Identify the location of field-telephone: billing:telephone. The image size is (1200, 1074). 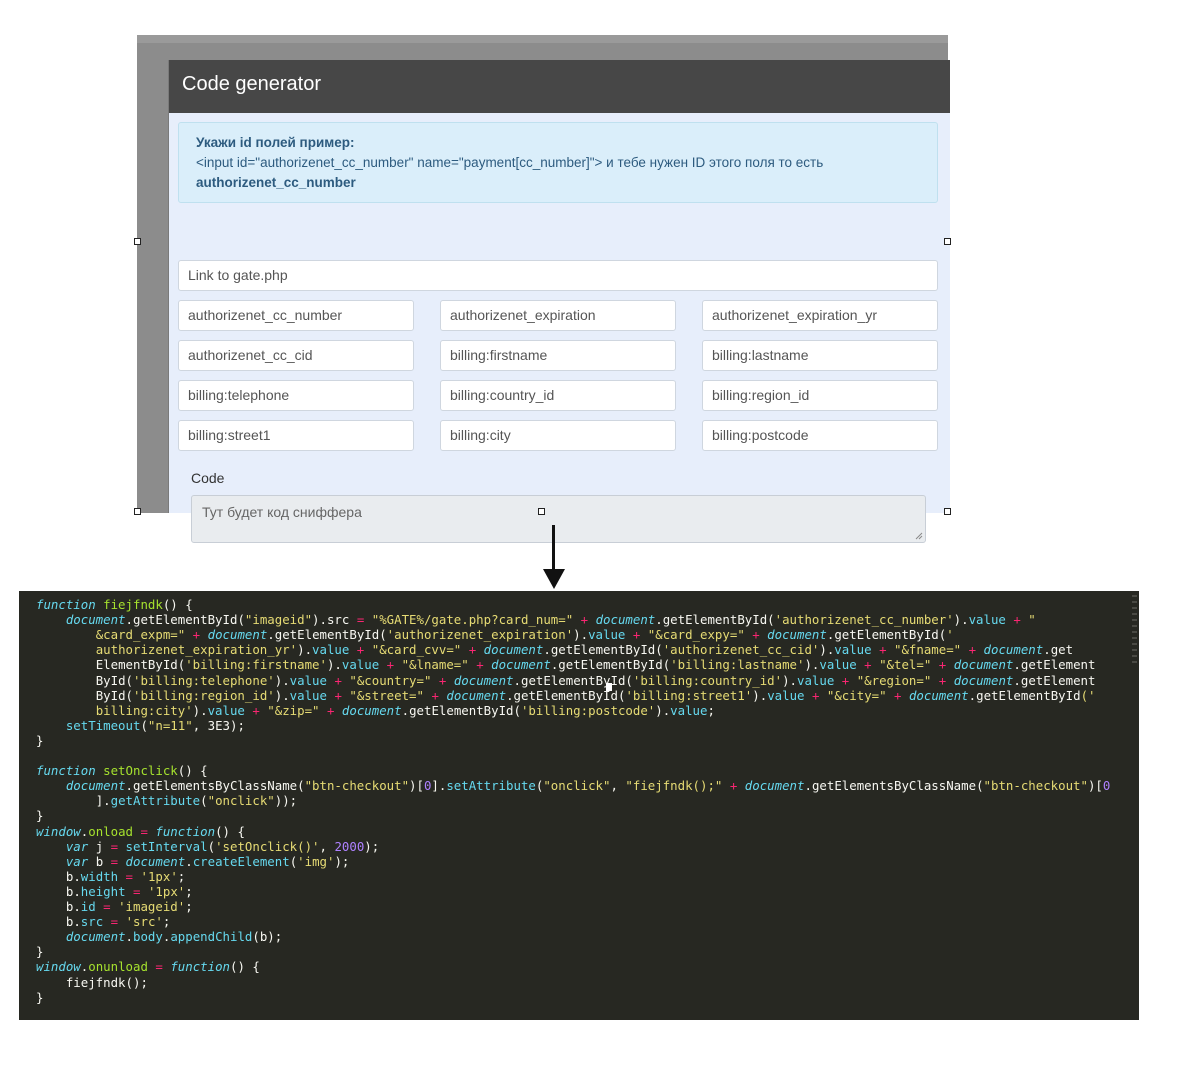
(296, 395).